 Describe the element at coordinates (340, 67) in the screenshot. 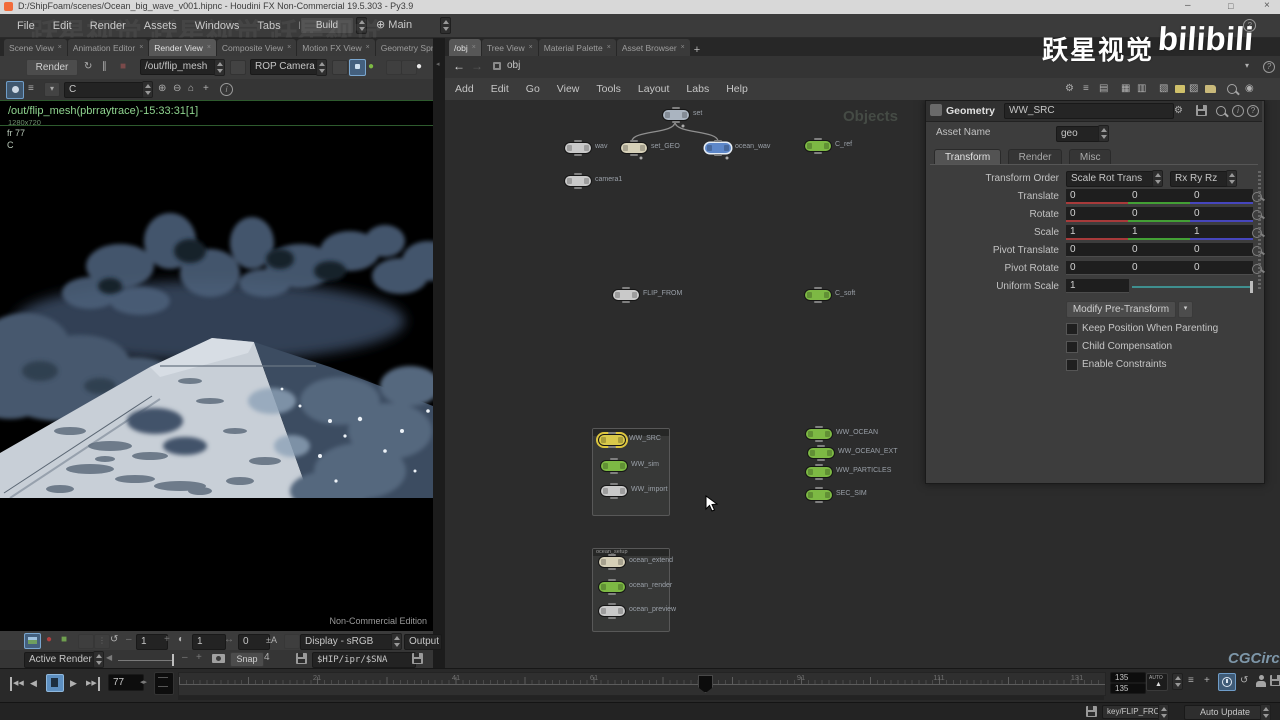

I see `render-region-icon` at that location.